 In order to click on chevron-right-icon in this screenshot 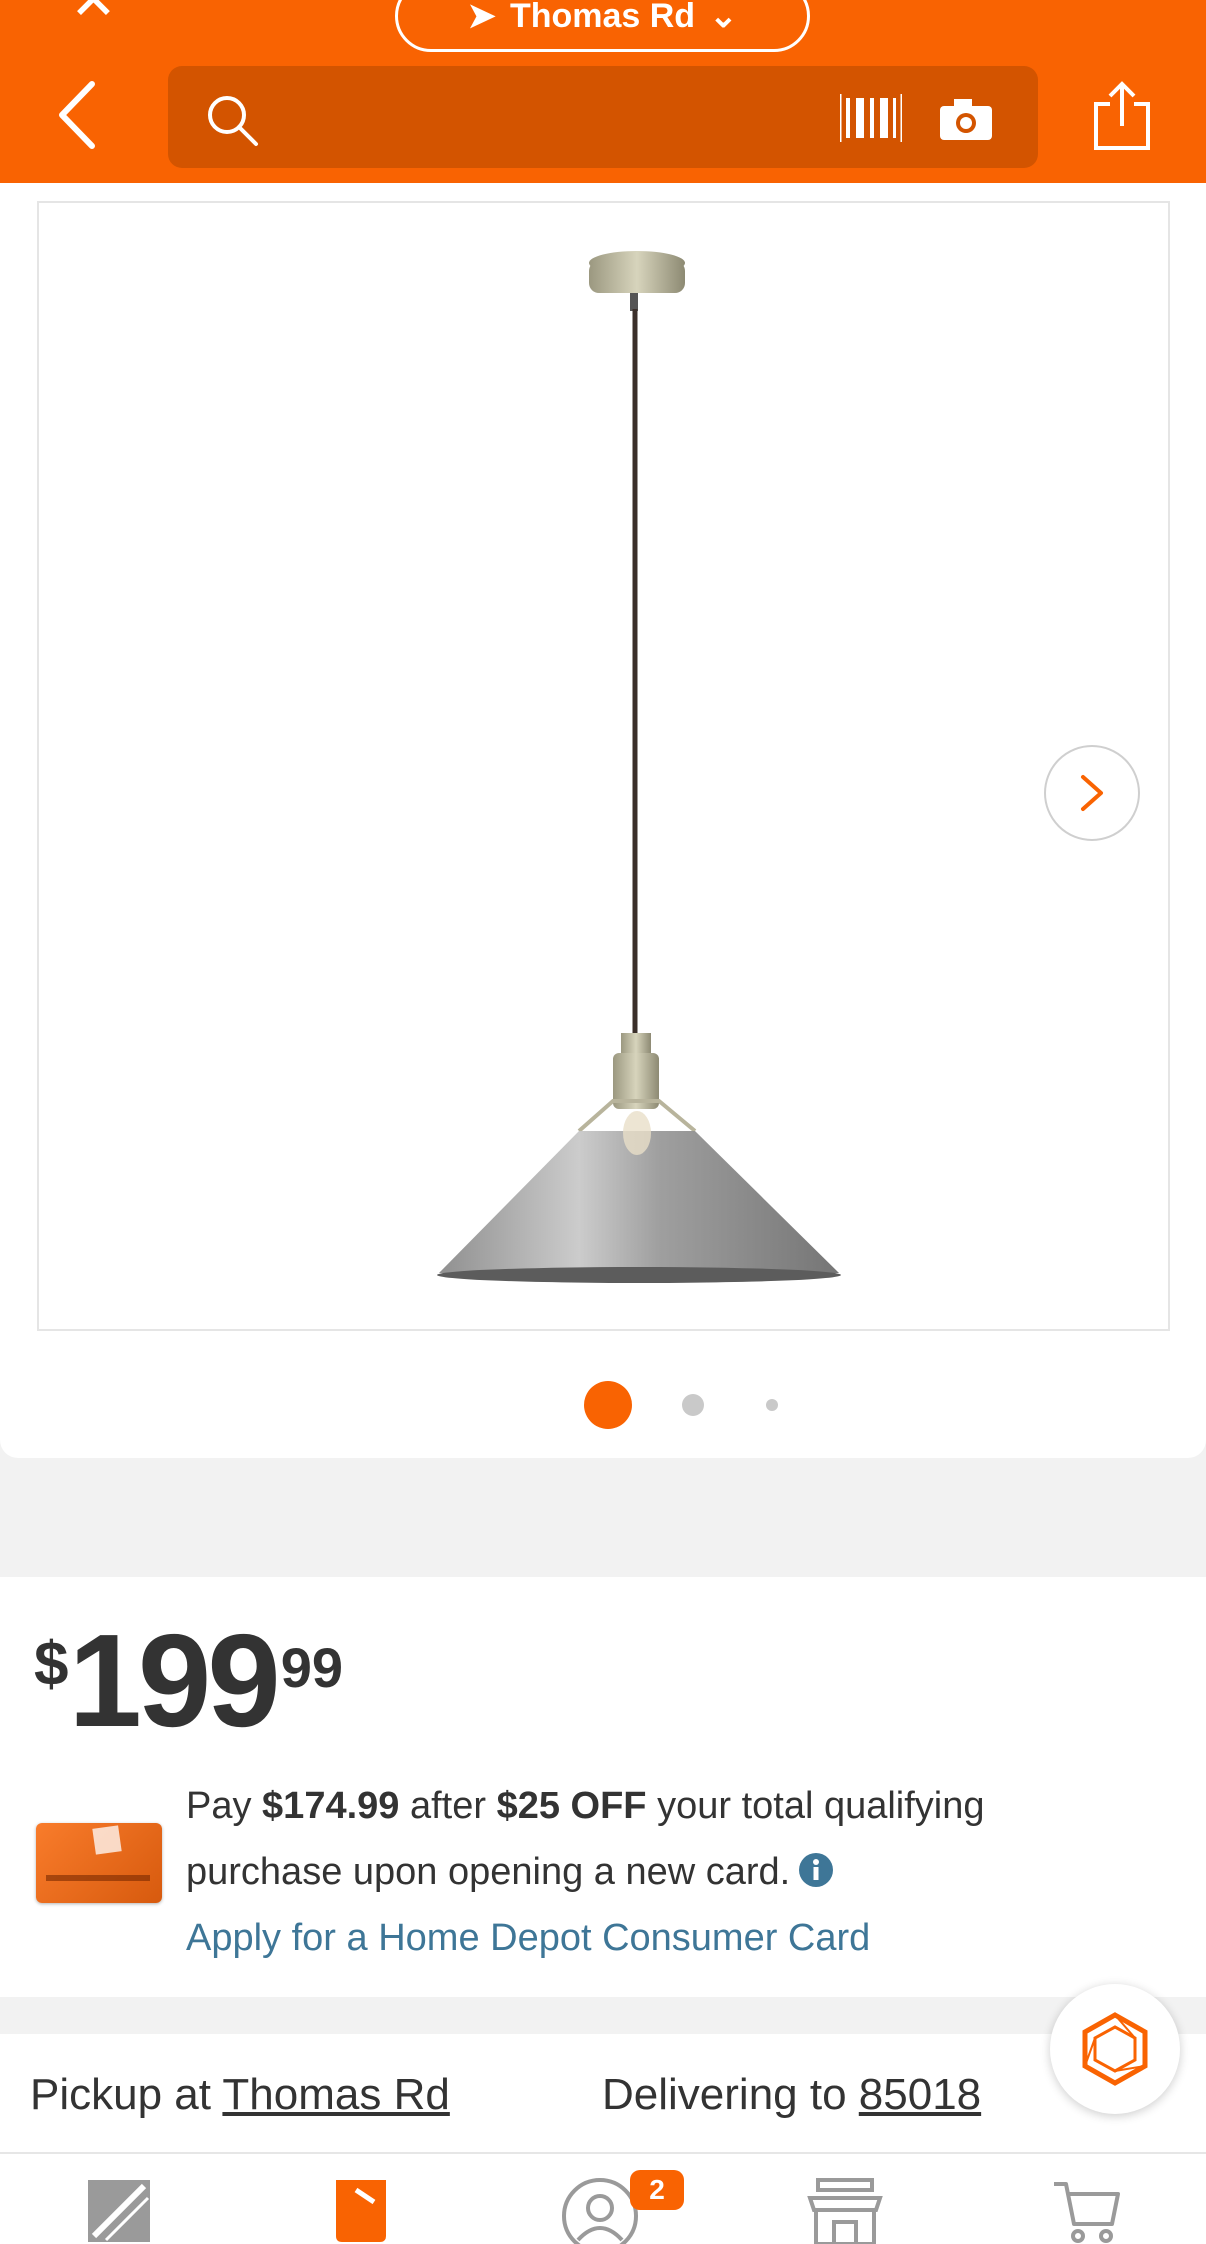, I will do `click(1092, 793)`.